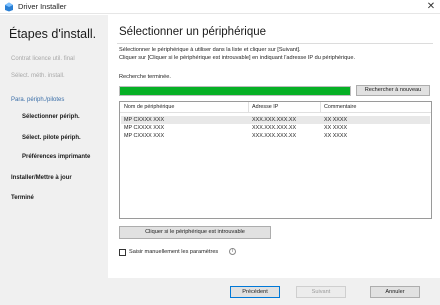 Image resolution: width=440 pixels, height=305 pixels. What do you see at coordinates (393, 90) in the screenshot?
I see `search-again-button: Rechercher à nouveau` at bounding box center [393, 90].